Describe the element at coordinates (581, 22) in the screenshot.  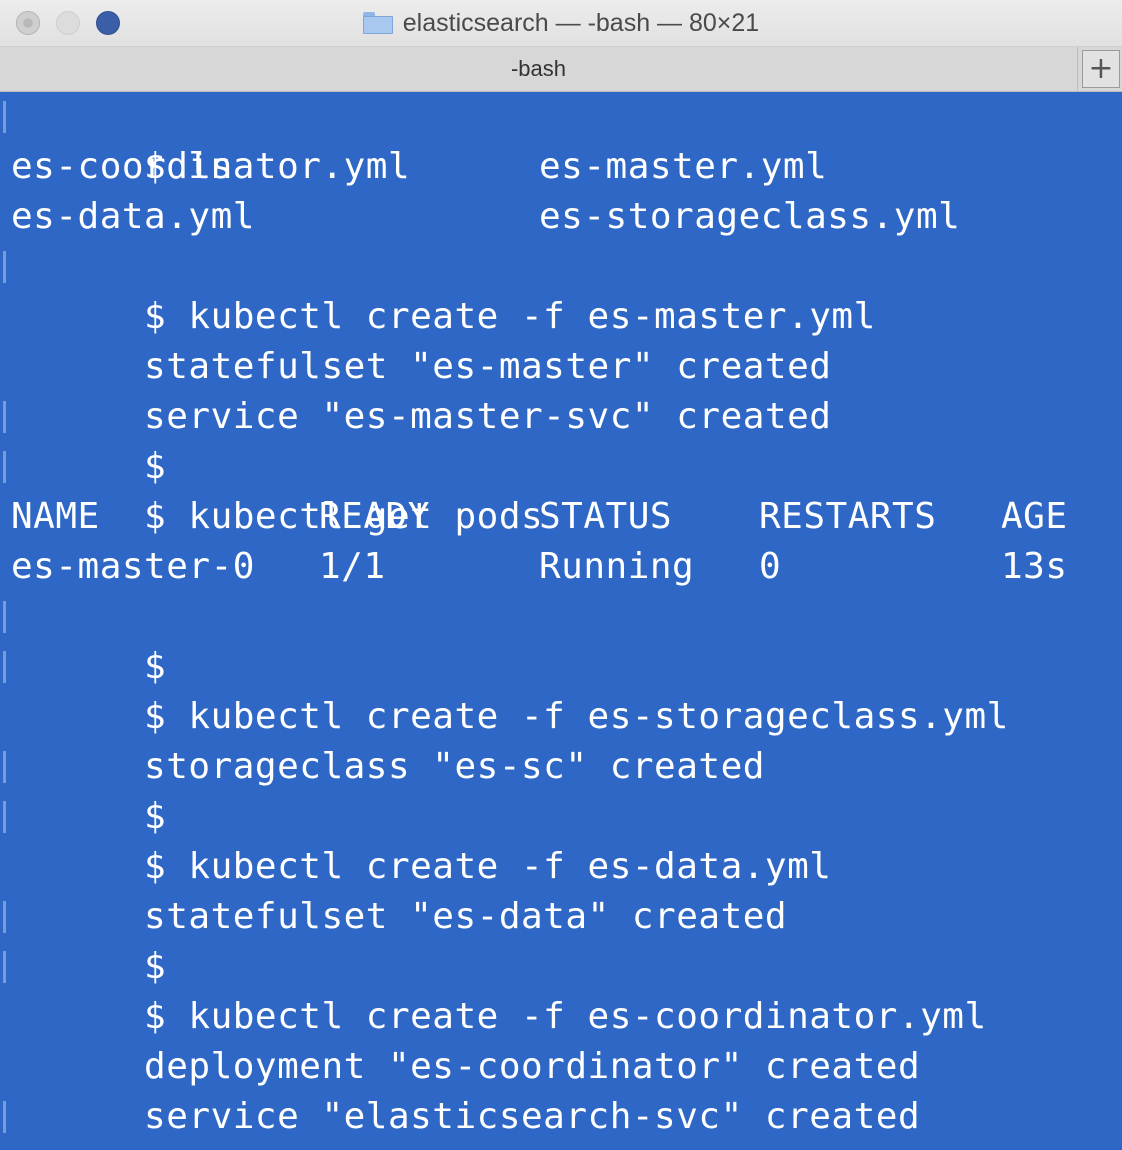
I see `window-title: elasticsearch — -bash — 80×21` at that location.